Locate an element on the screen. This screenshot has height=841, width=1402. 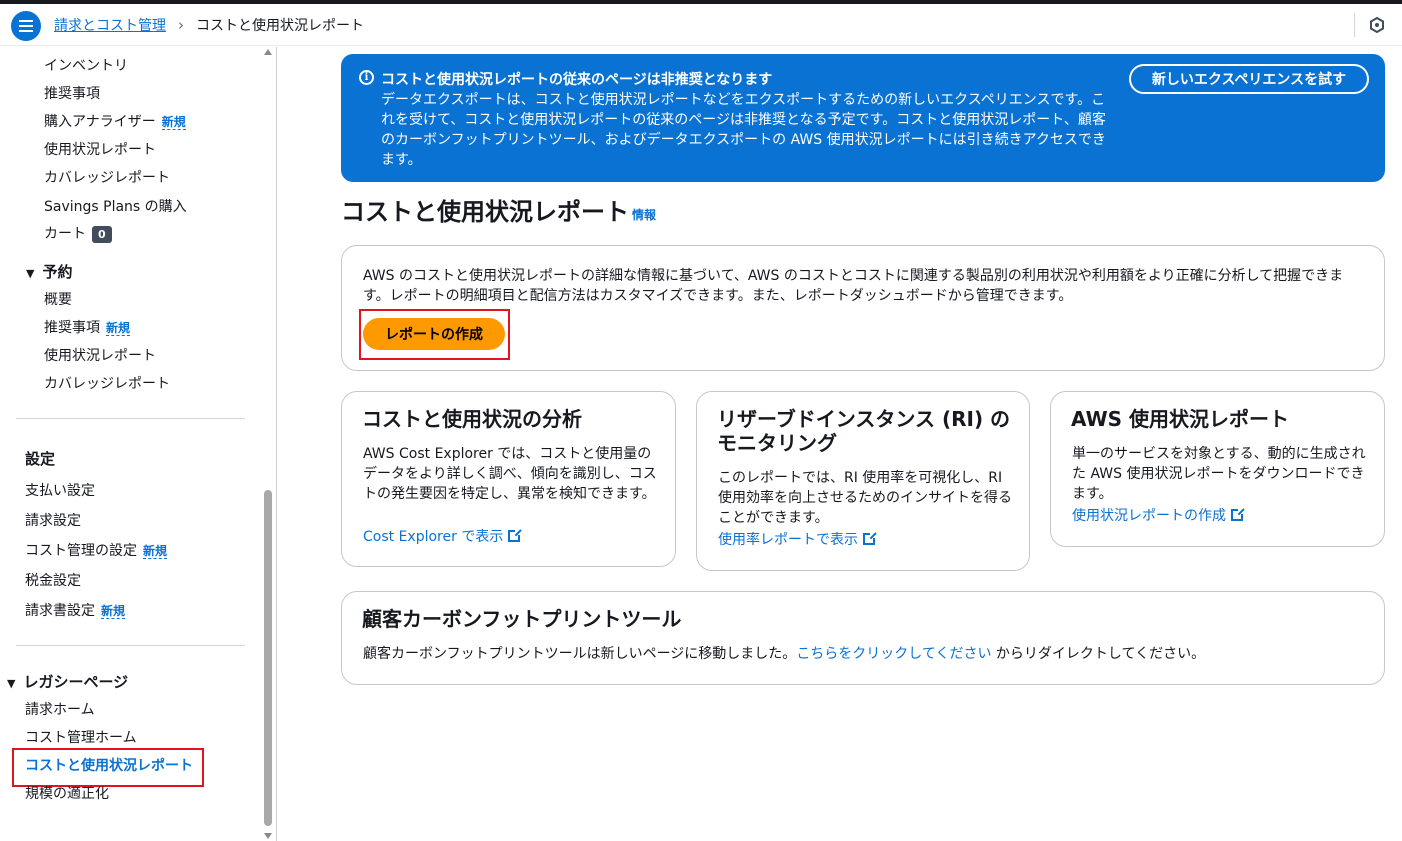
breadcrumb-current: コストと使用状況レポート is located at coordinates (280, 26).